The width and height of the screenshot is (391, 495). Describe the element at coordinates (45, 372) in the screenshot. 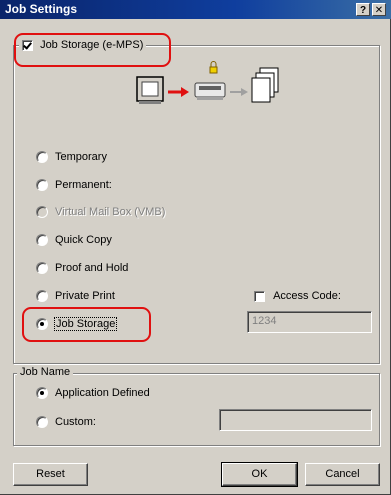

I see `job-name-legend: Job Name` at that location.